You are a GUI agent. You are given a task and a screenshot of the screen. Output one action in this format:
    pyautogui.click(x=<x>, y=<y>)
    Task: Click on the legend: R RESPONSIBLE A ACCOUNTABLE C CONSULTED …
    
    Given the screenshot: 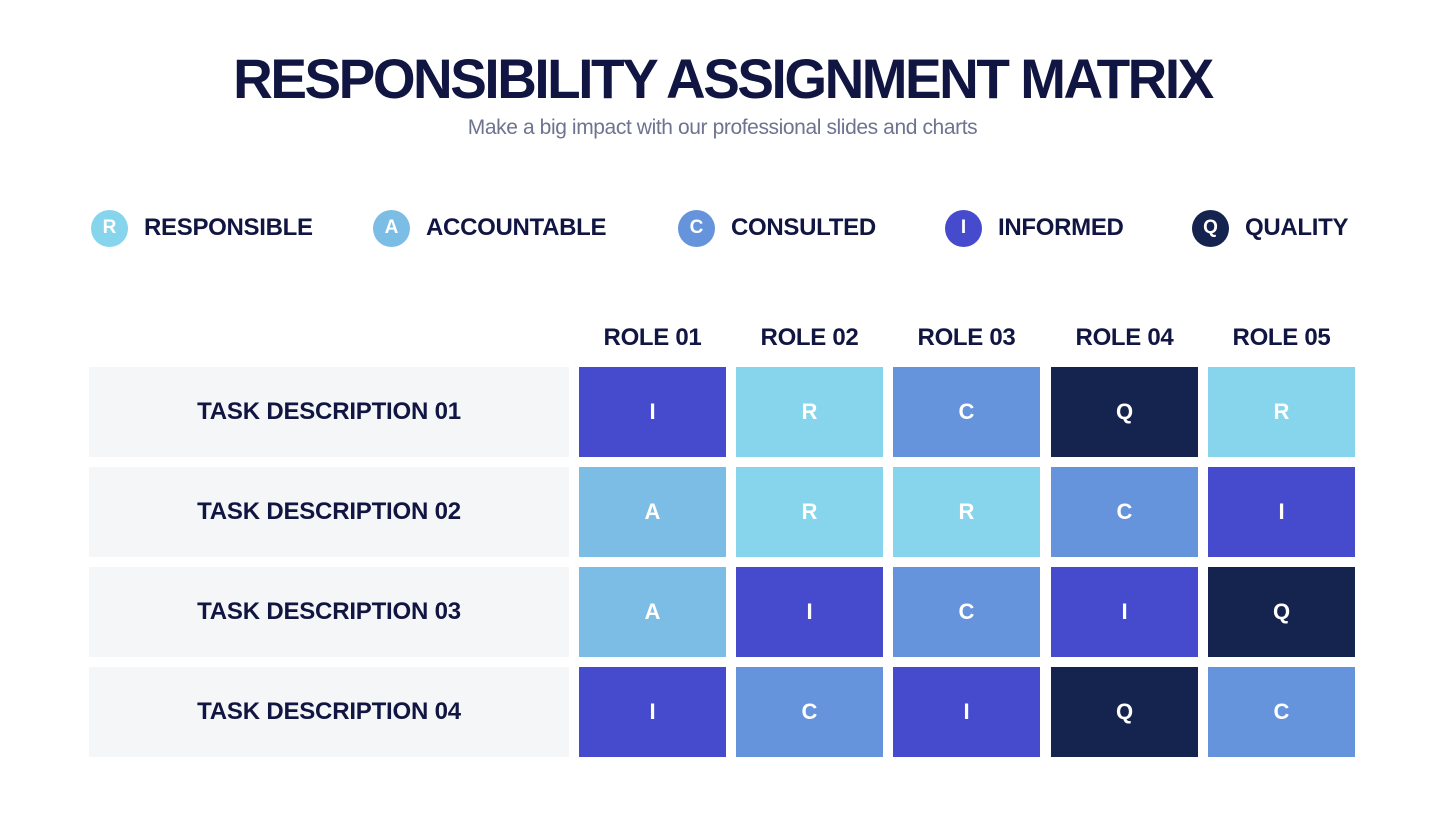 What is the action you would take?
    pyautogui.click(x=722, y=228)
    